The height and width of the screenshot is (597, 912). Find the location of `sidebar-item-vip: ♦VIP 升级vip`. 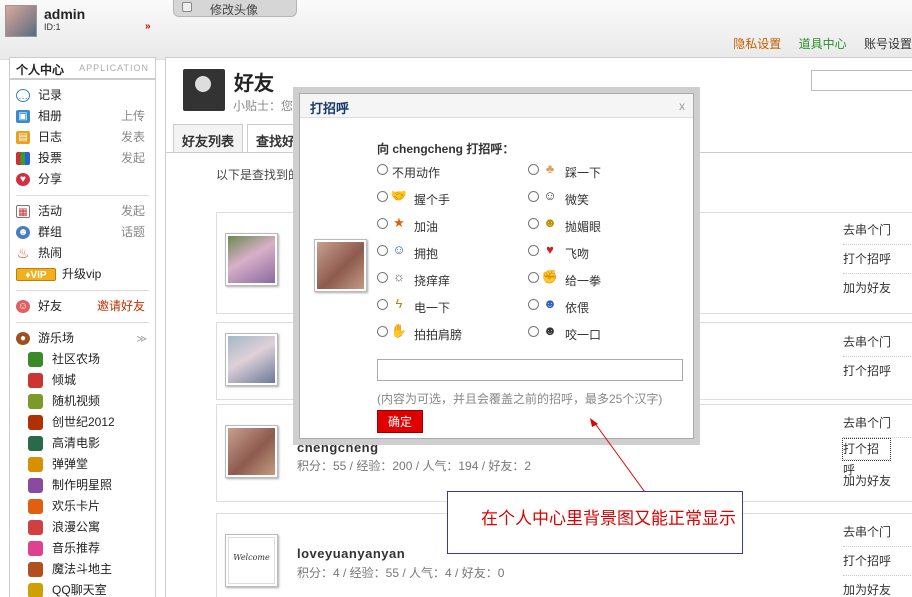

sidebar-item-vip: ♦VIP 升级vip is located at coordinates (82, 274).